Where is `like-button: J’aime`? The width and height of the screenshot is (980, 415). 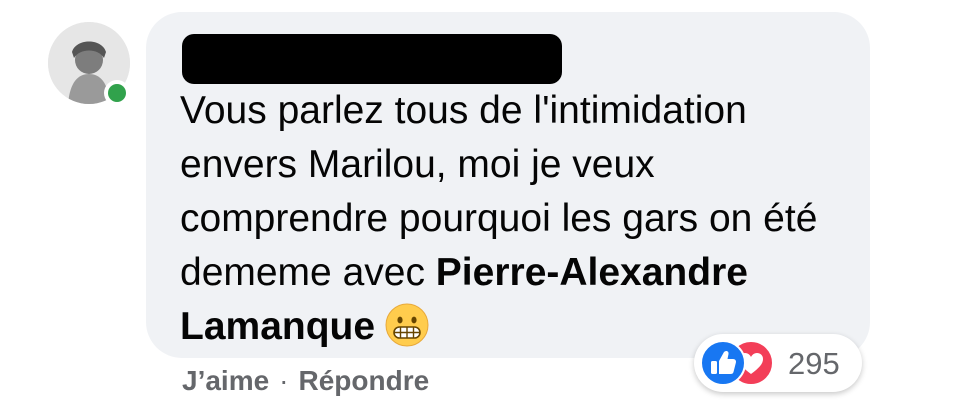 like-button: J’aime is located at coordinates (225, 380).